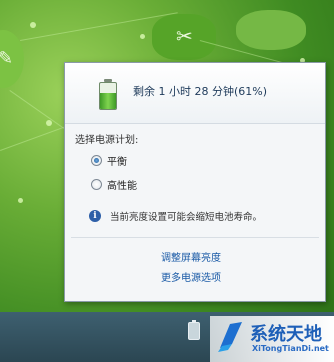 This screenshot has width=334, height=362. What do you see at coordinates (107, 140) in the screenshot?
I see `power-plan-label: 选择电源计划:` at bounding box center [107, 140].